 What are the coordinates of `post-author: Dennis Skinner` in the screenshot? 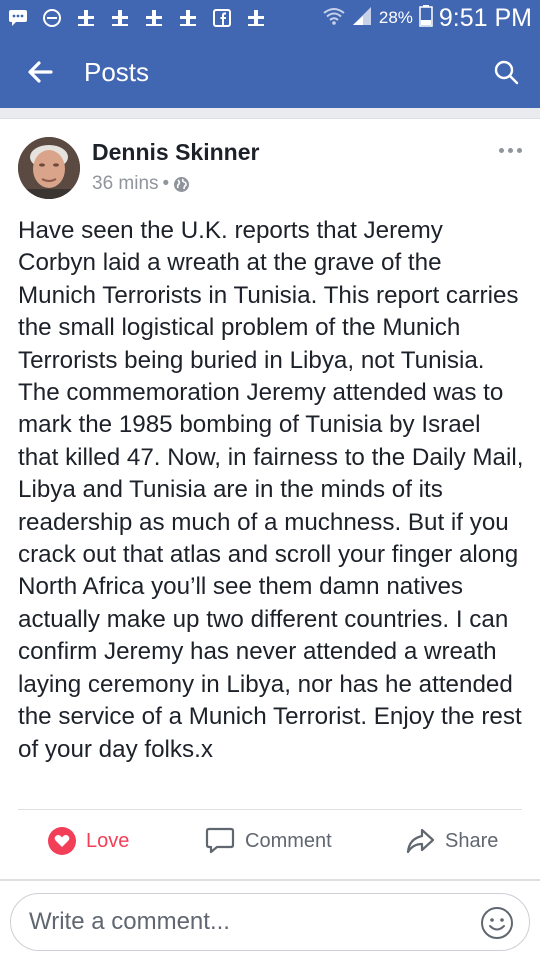 It's located at (175, 152).